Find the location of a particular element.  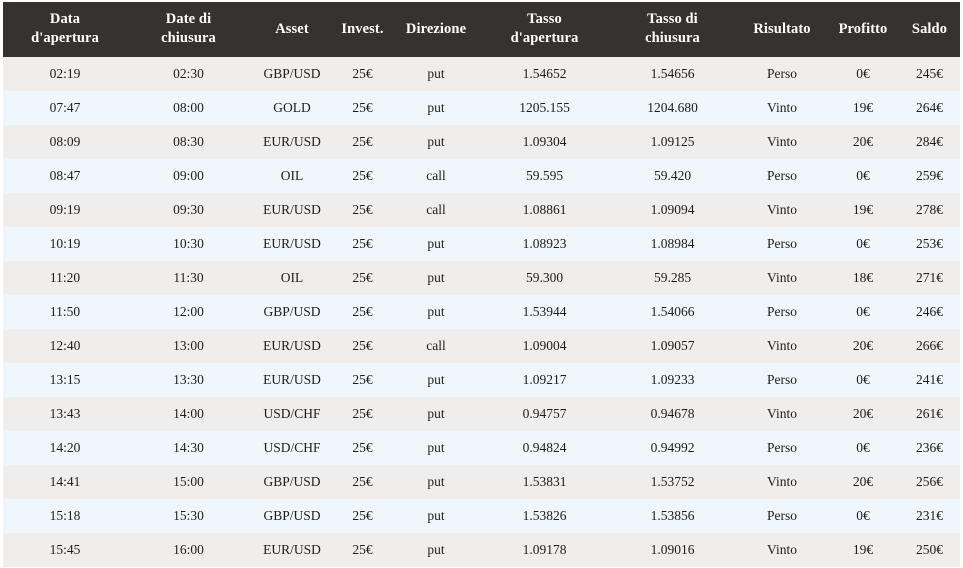

cell-close-date: 15:00 is located at coordinates (188, 482).